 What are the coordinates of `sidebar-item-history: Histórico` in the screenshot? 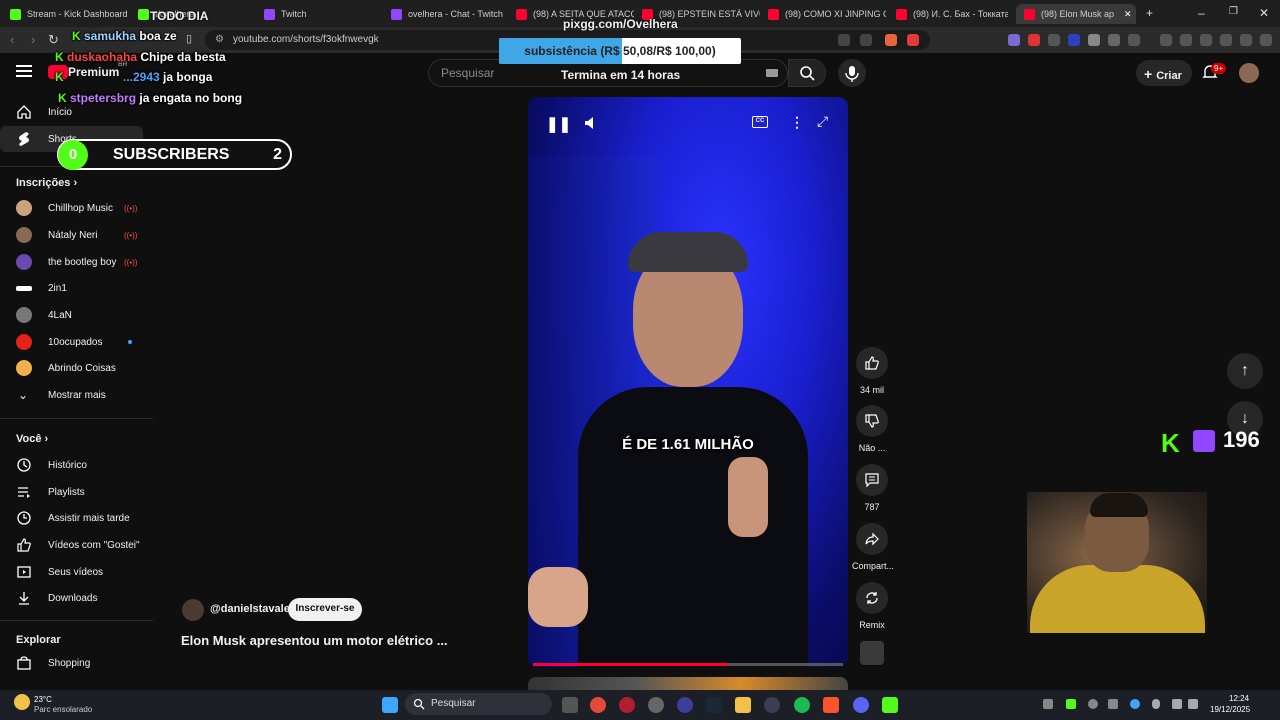 It's located at (75, 465).